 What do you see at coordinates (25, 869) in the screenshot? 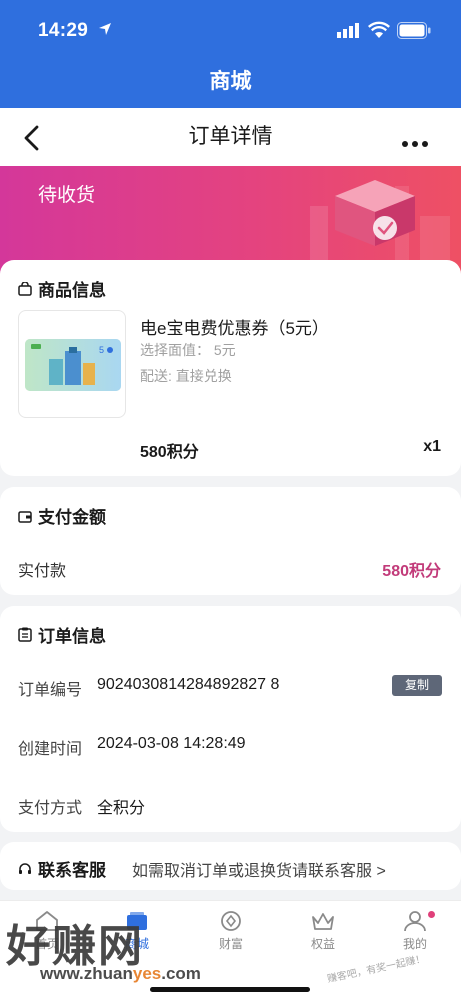
I see `headset-icon` at bounding box center [25, 869].